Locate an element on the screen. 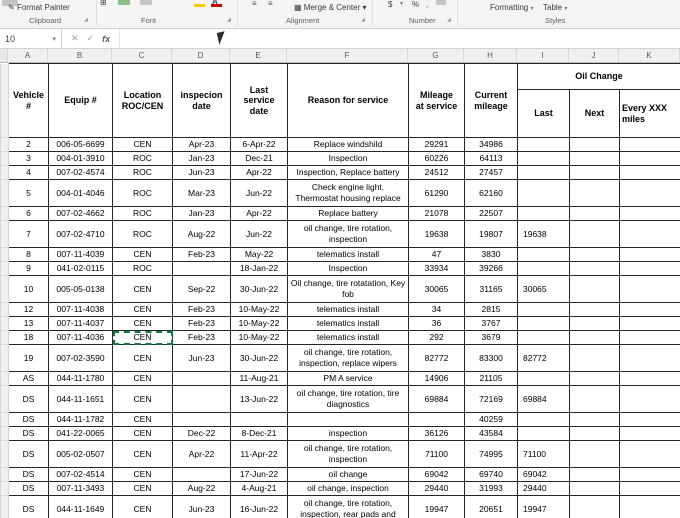 The image size is (680, 518). column-header-J: J is located at coordinates (594, 55).